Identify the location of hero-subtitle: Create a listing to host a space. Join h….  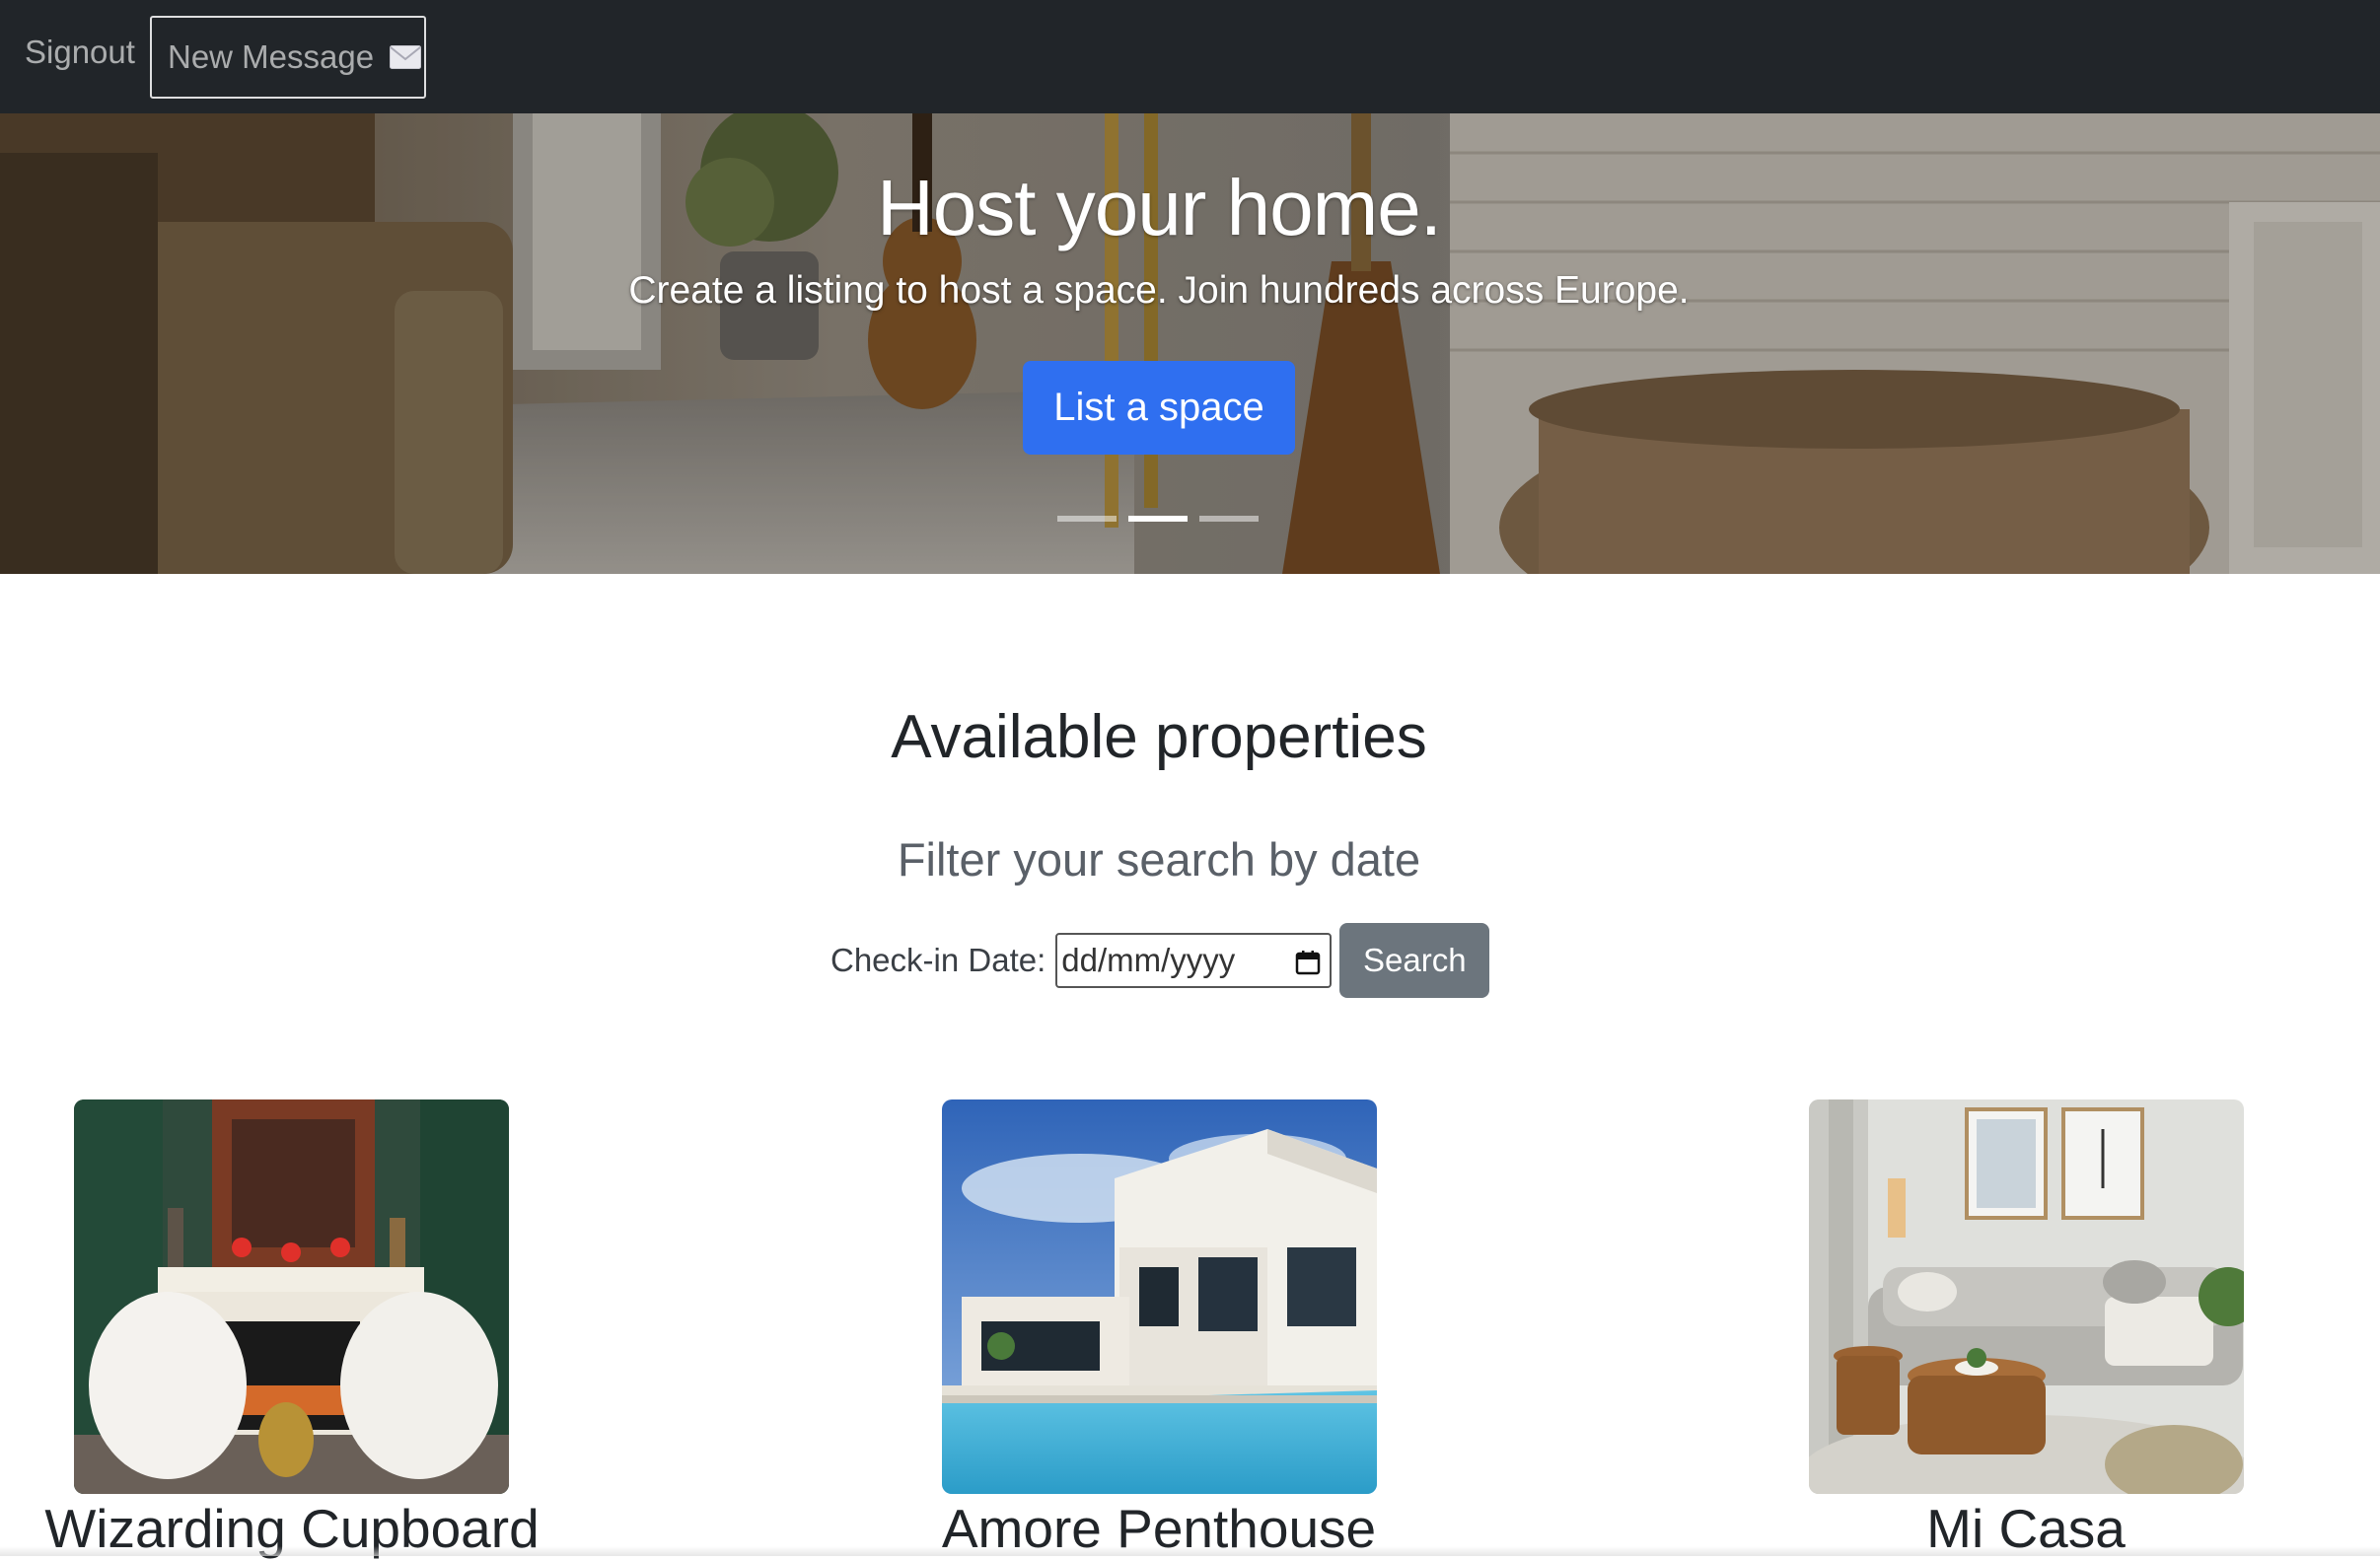
(1159, 290).